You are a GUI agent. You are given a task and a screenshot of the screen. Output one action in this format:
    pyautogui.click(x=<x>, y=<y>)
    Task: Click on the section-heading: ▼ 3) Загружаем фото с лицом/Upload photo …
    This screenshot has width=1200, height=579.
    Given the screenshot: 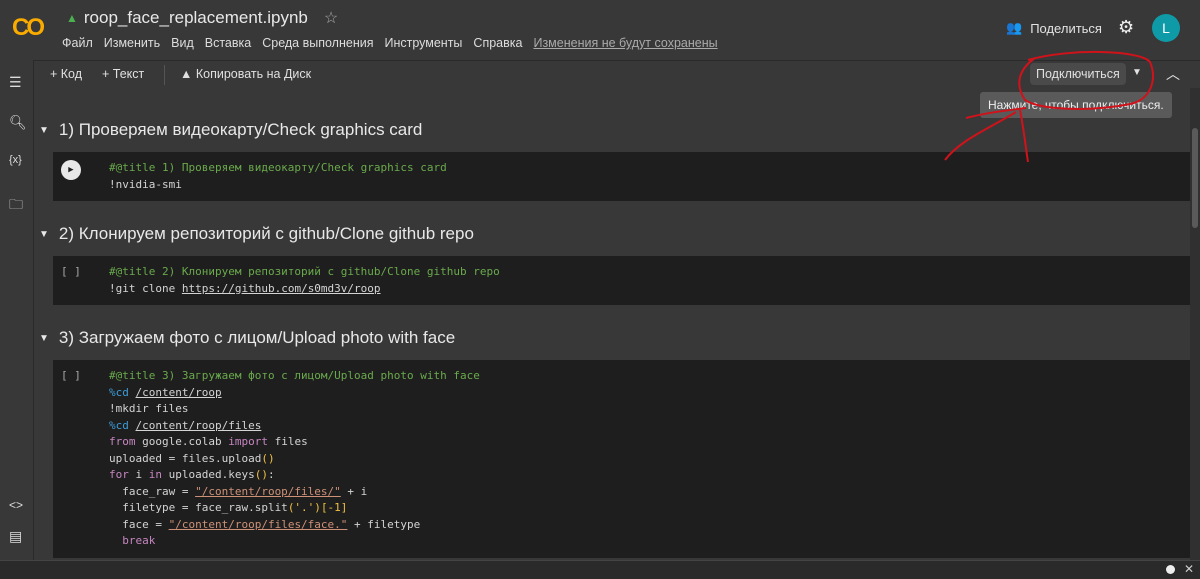 What is the action you would take?
    pyautogui.click(x=247, y=338)
    